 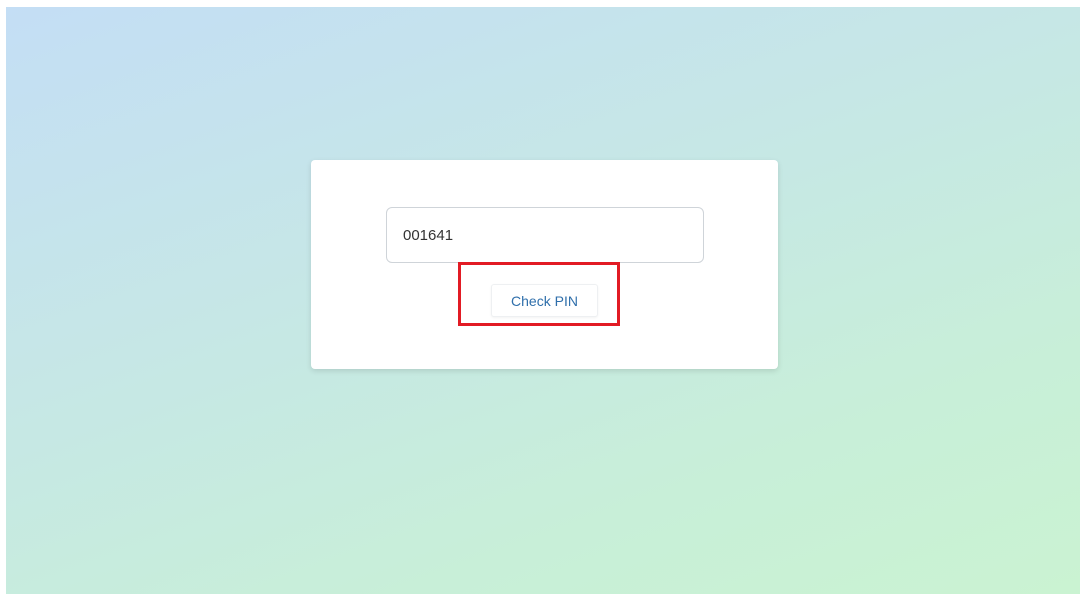 I want to click on check-pin-button: Check PIN, so click(x=544, y=300).